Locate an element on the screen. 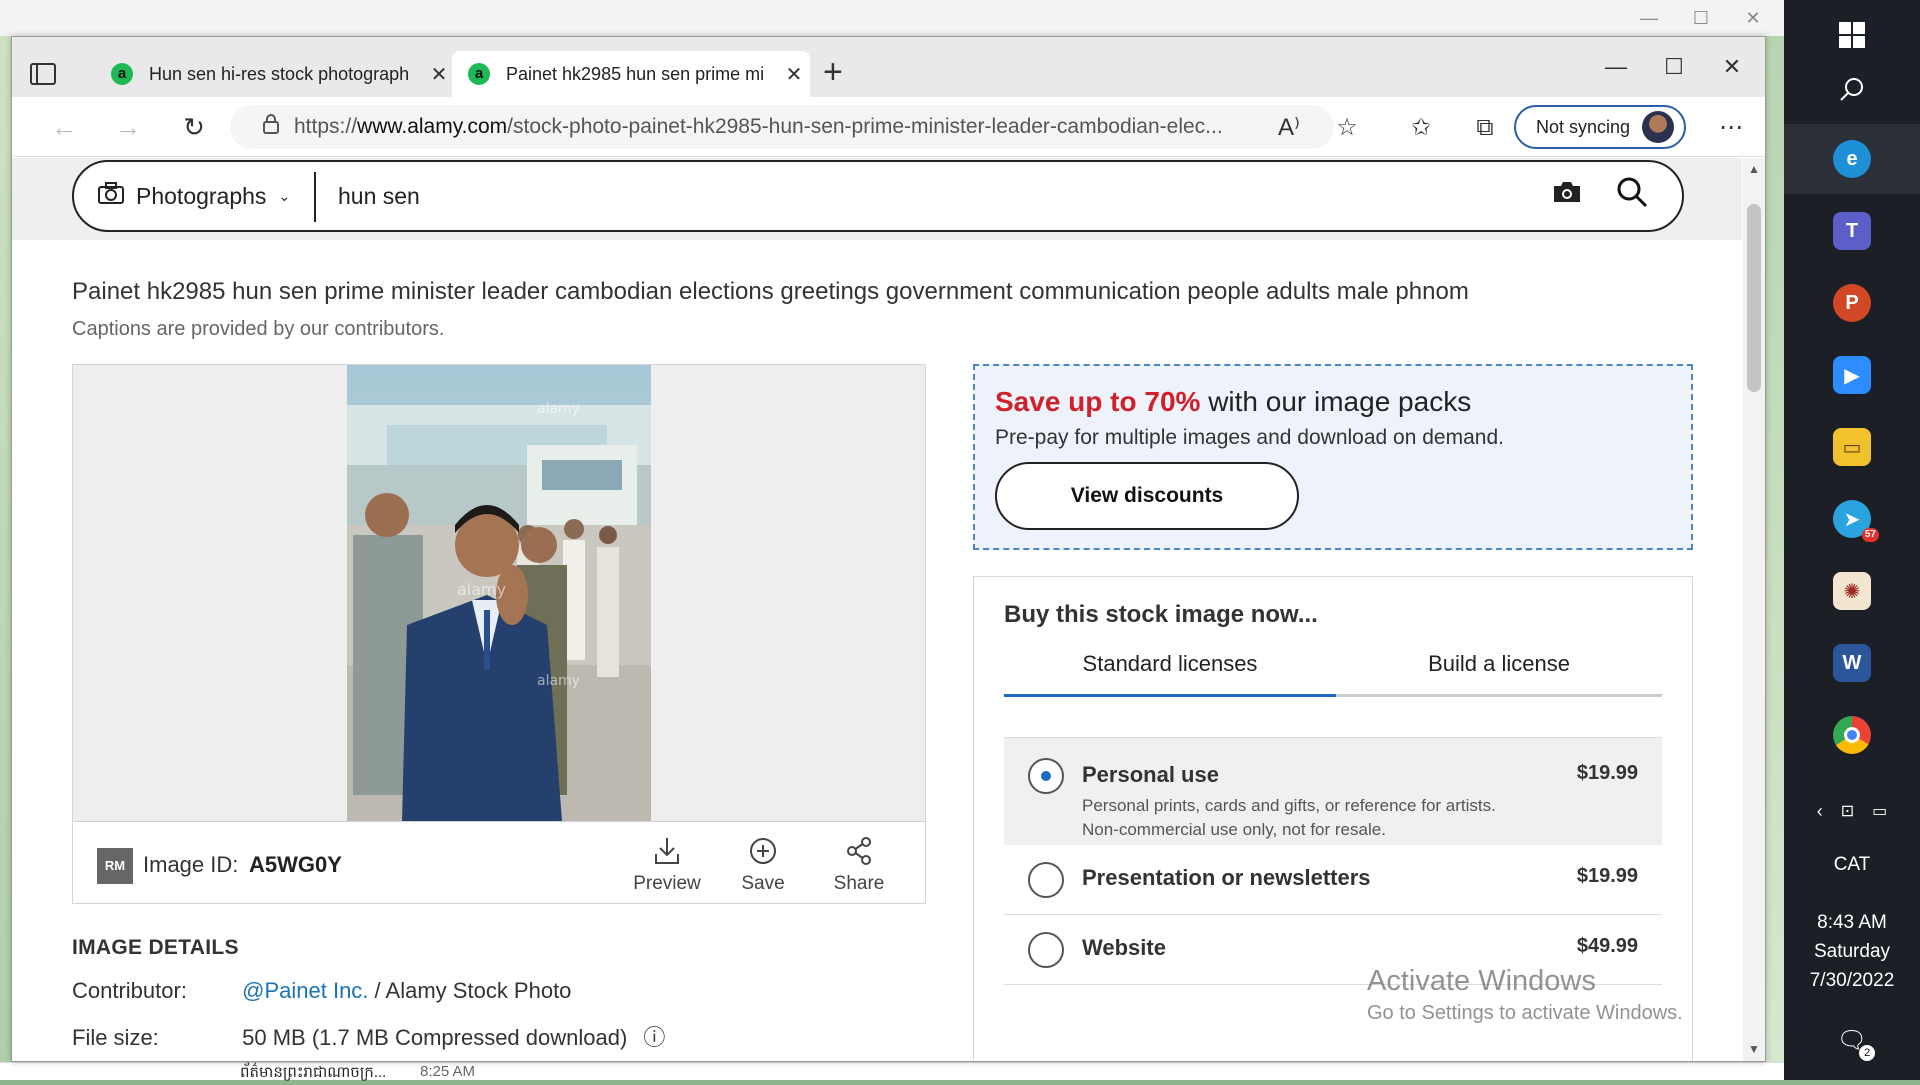  license-option-website: Website $49.99 is located at coordinates (1333, 950).